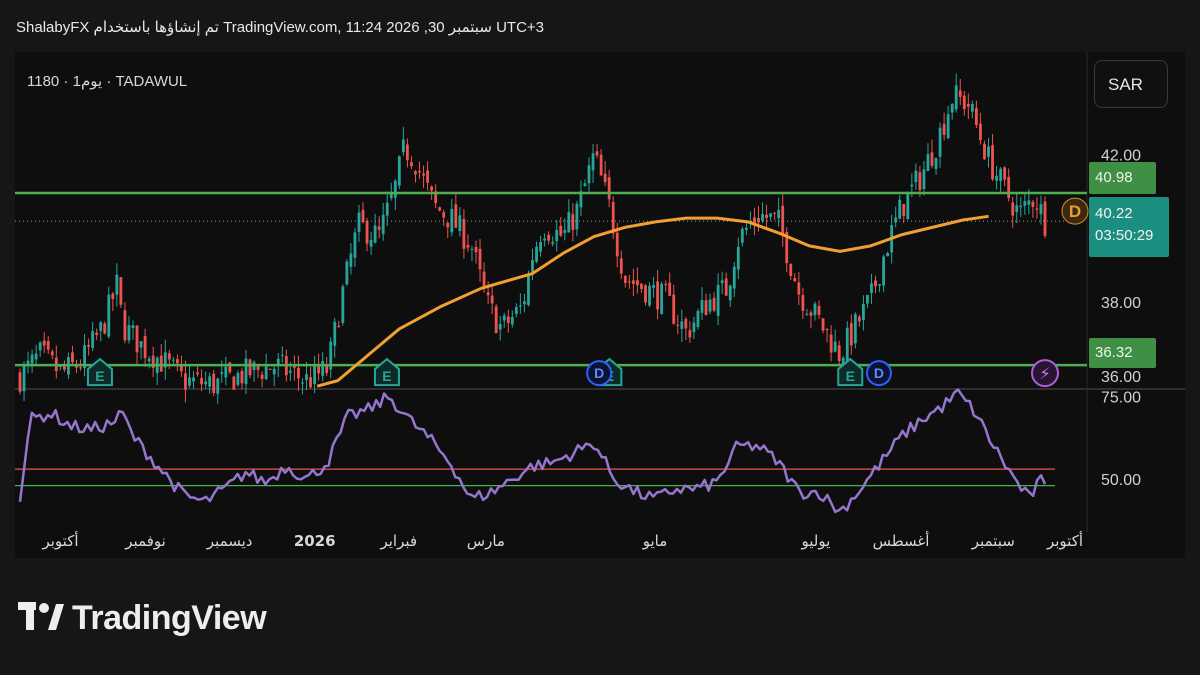  Describe the element at coordinates (1121, 303) in the screenshot. I see `price-axis-tick: 38.00` at that location.